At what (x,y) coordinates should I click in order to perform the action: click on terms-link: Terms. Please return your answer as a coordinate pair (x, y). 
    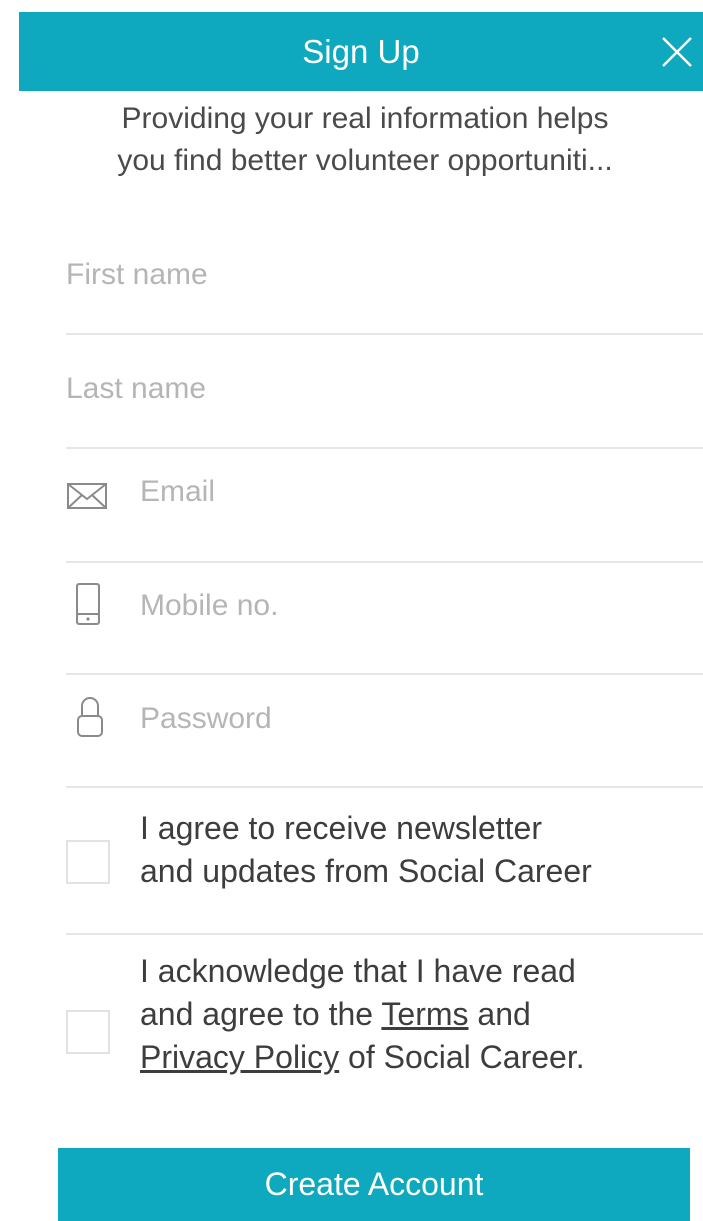
    Looking at the image, I should click on (424, 1014).